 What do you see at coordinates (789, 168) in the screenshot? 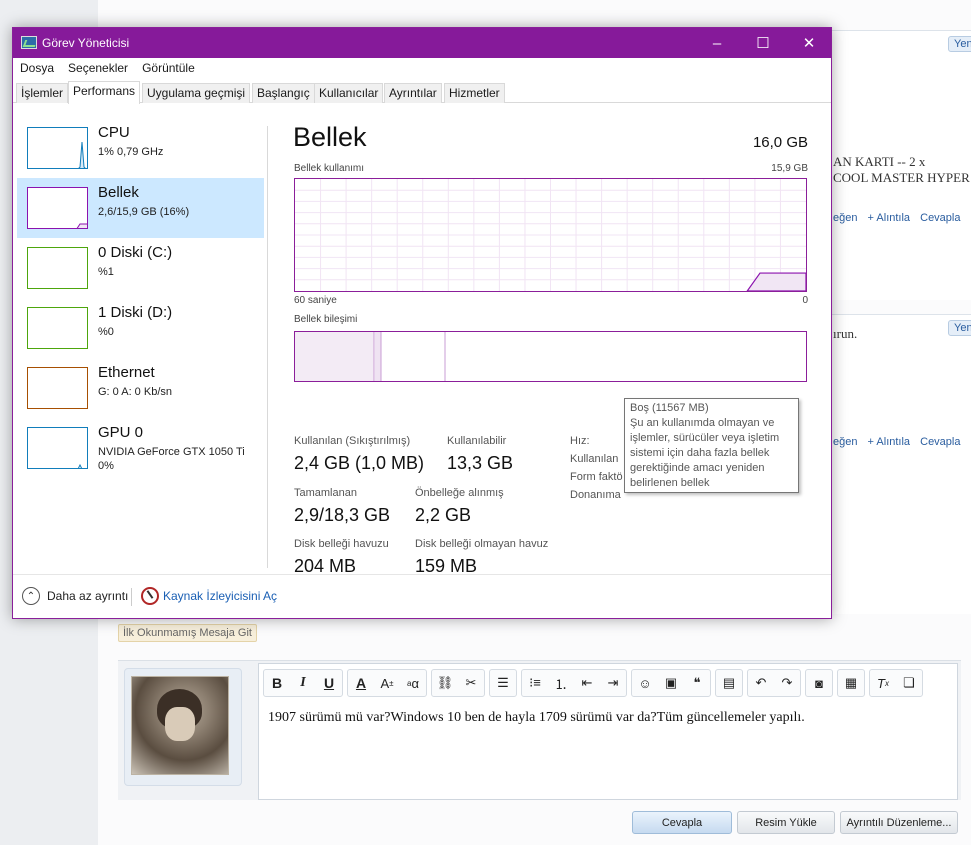
I see `usage-graph-max: 15,9 GB` at bounding box center [789, 168].